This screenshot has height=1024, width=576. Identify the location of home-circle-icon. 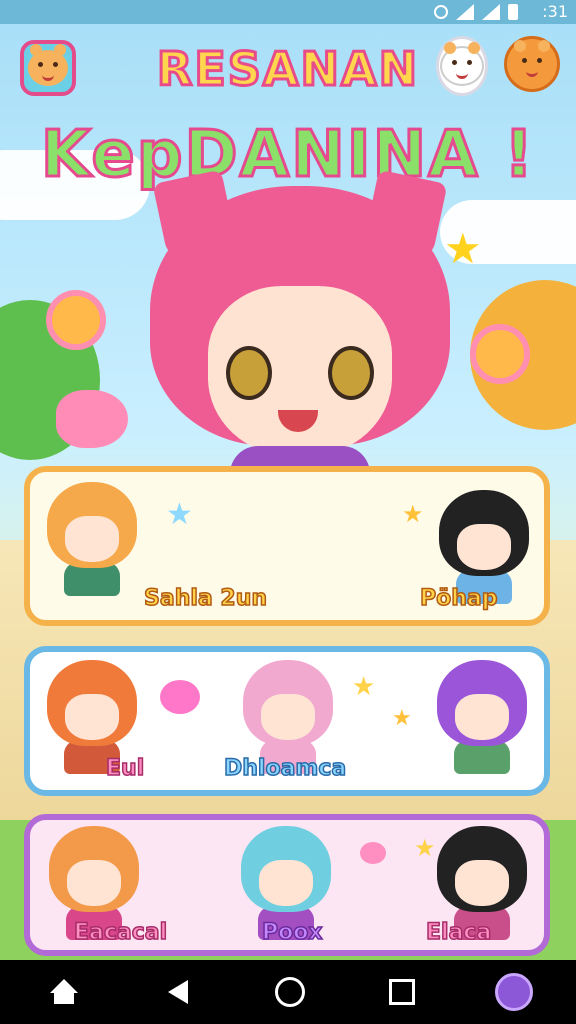
(290, 992).